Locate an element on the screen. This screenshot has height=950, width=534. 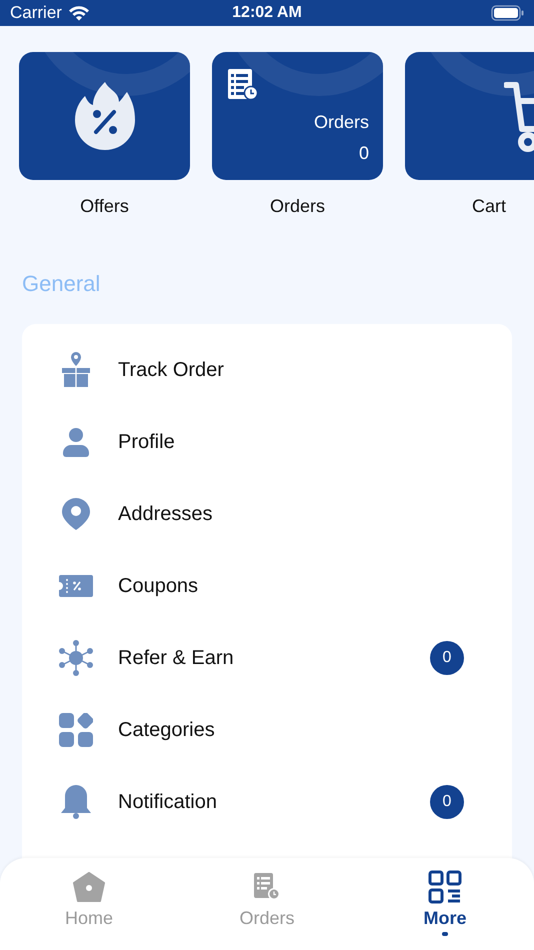
network-icon is located at coordinates (76, 658).